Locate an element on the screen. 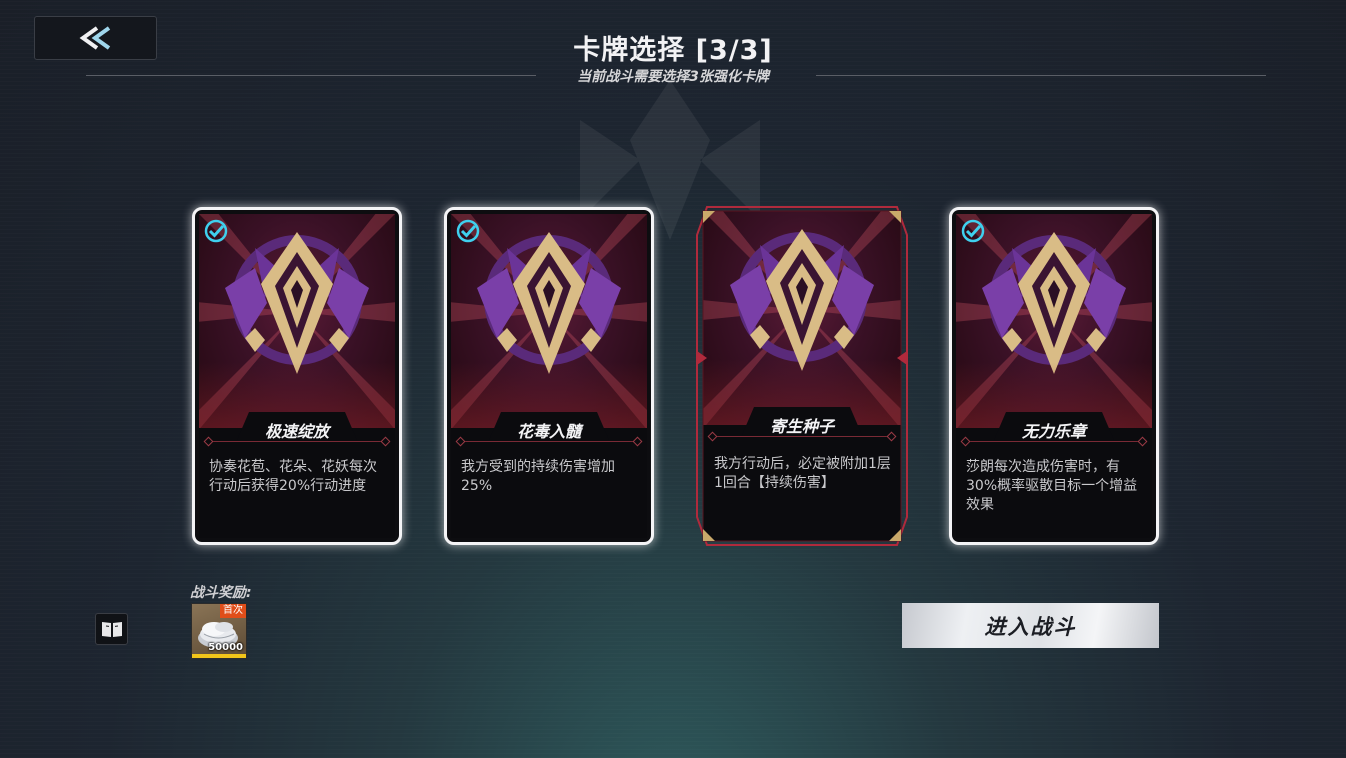  card-1: 极速绽放 协奏花苞、花朵、花妖每次行动后获得20%行动进度 is located at coordinates (297, 376).